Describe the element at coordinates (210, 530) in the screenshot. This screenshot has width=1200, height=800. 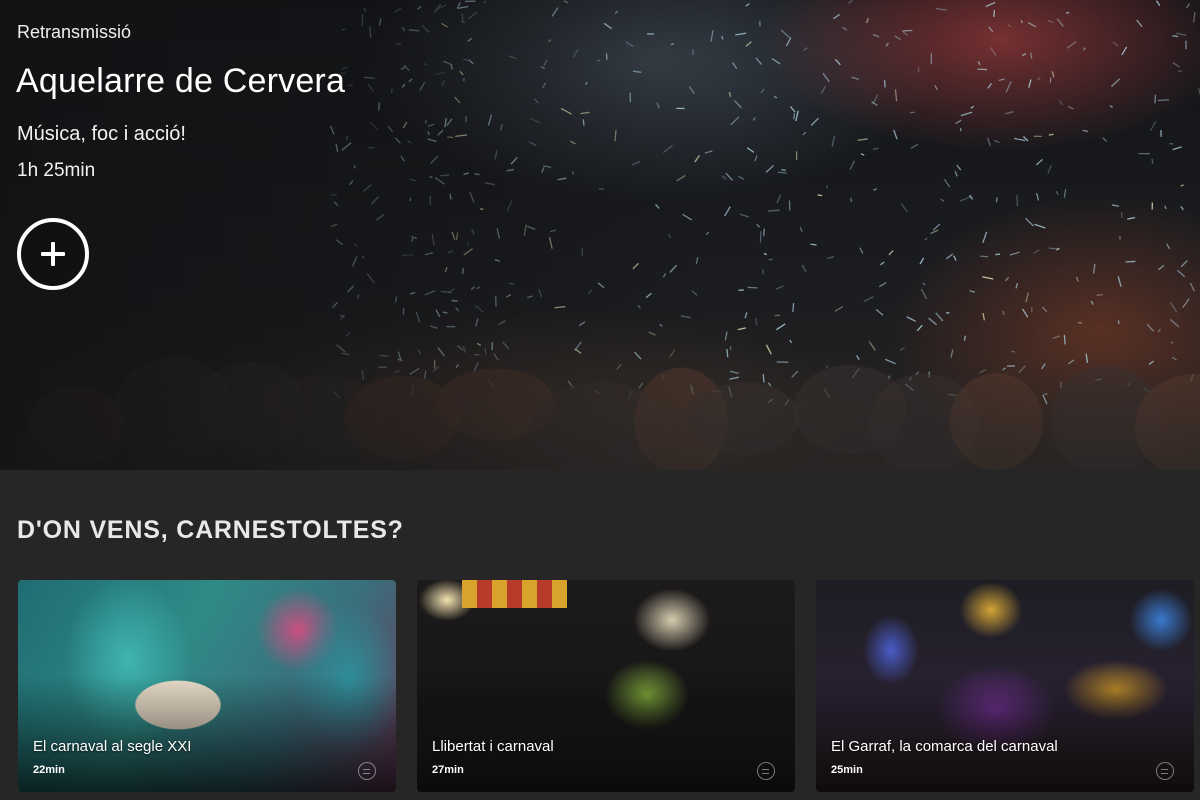
I see `section-title: D'ON VENS, CARNESTOLTES?` at that location.